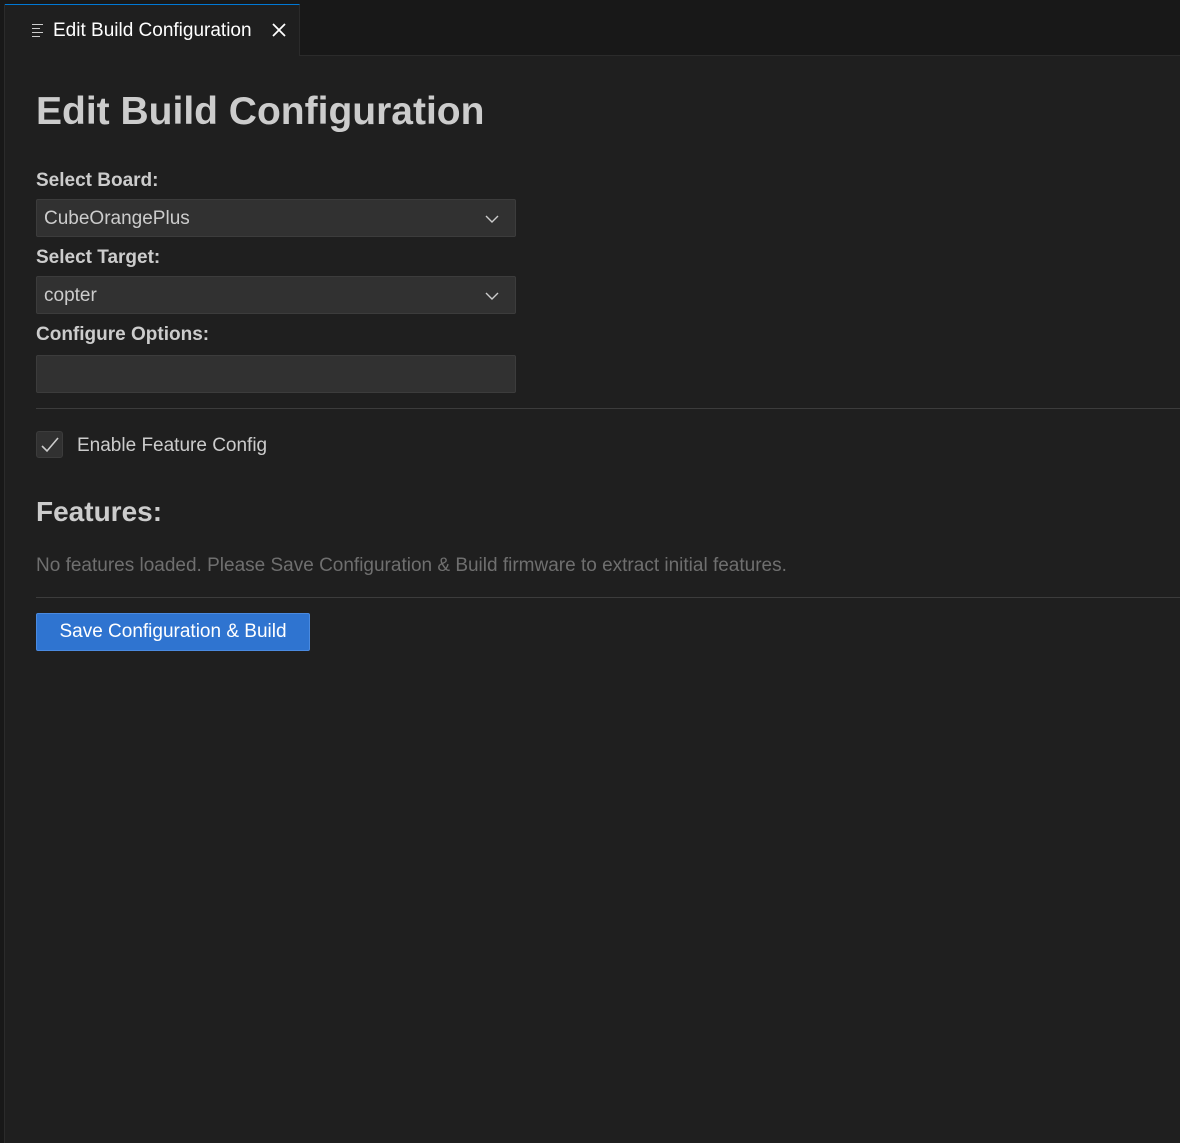  I want to click on configure-options-label: Configure Options:, so click(123, 334).